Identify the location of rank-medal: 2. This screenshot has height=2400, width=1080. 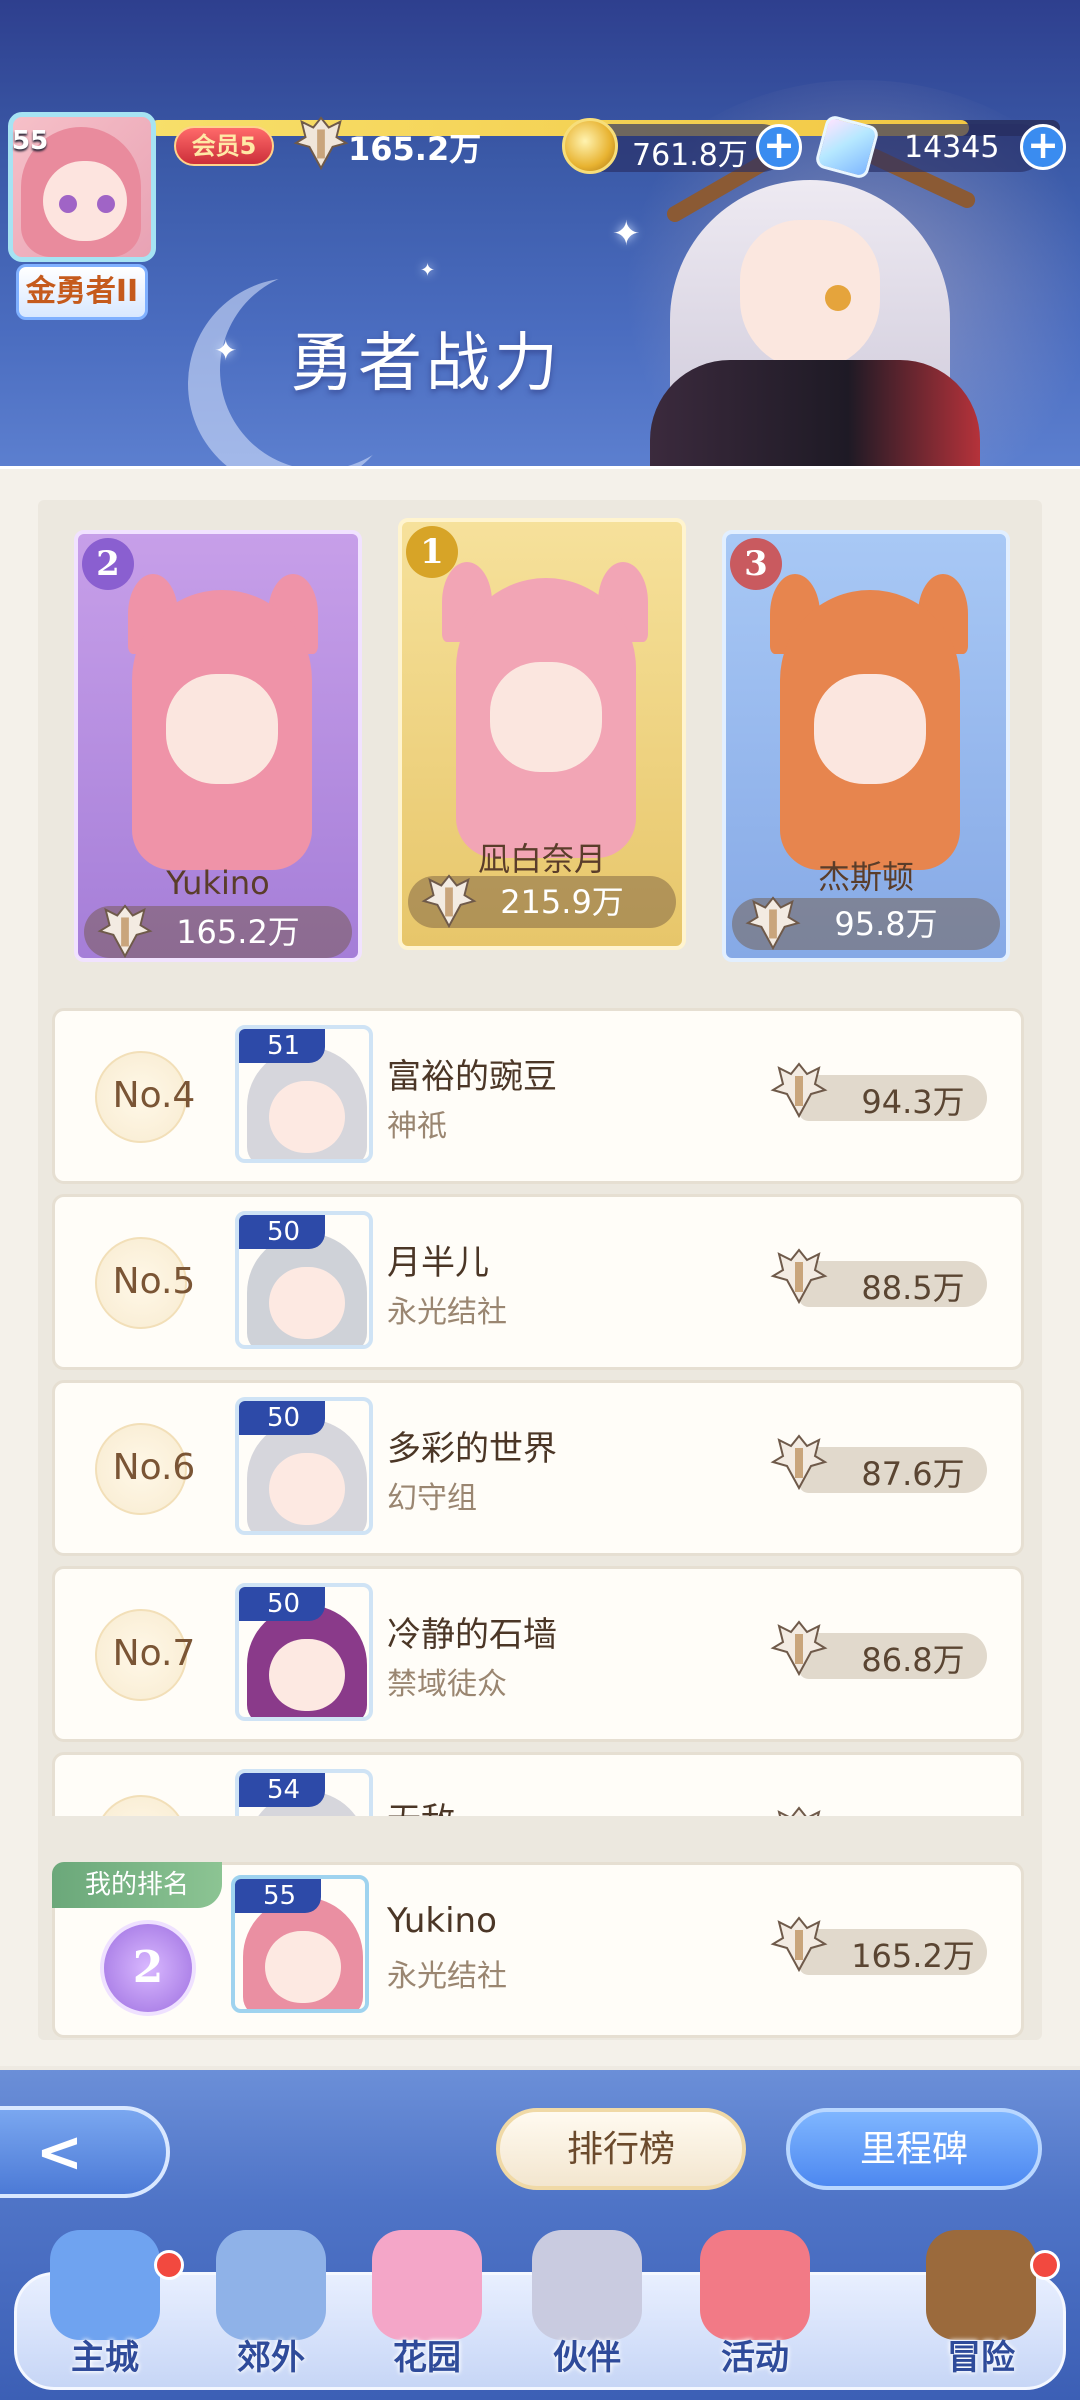
(108, 564).